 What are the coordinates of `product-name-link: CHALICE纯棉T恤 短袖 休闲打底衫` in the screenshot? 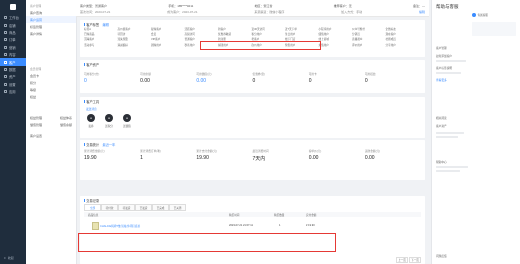 It's located at (120, 226).